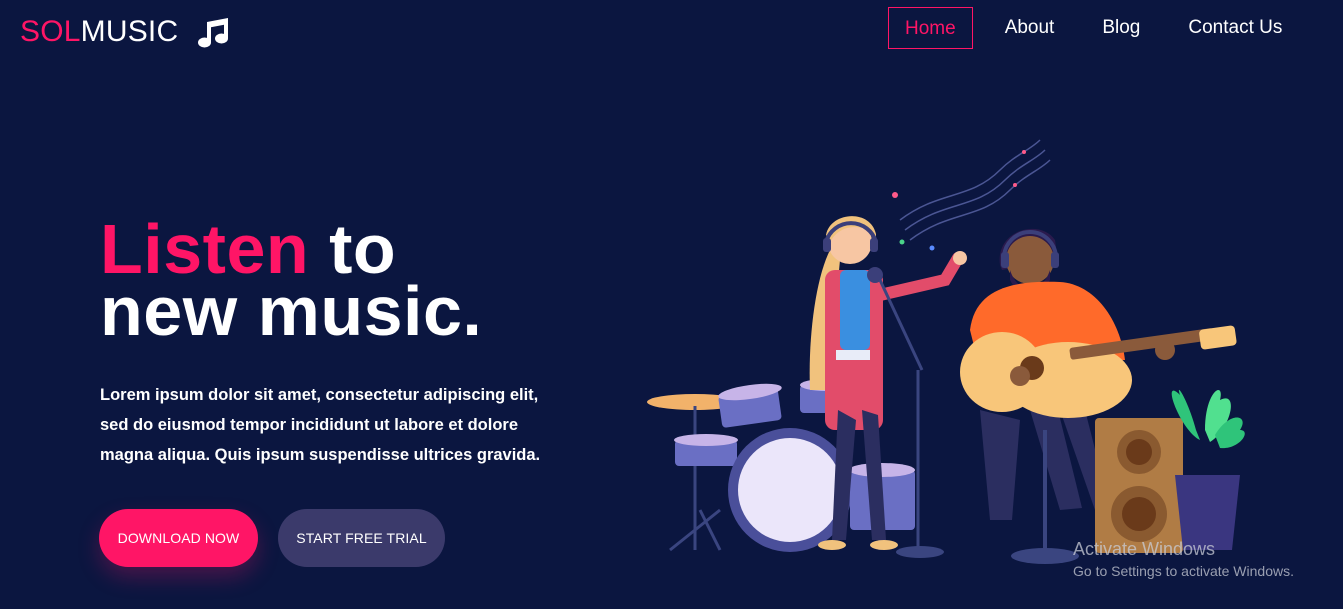  I want to click on main-nav: Home About Blog Contact Us, so click(1101, 28).